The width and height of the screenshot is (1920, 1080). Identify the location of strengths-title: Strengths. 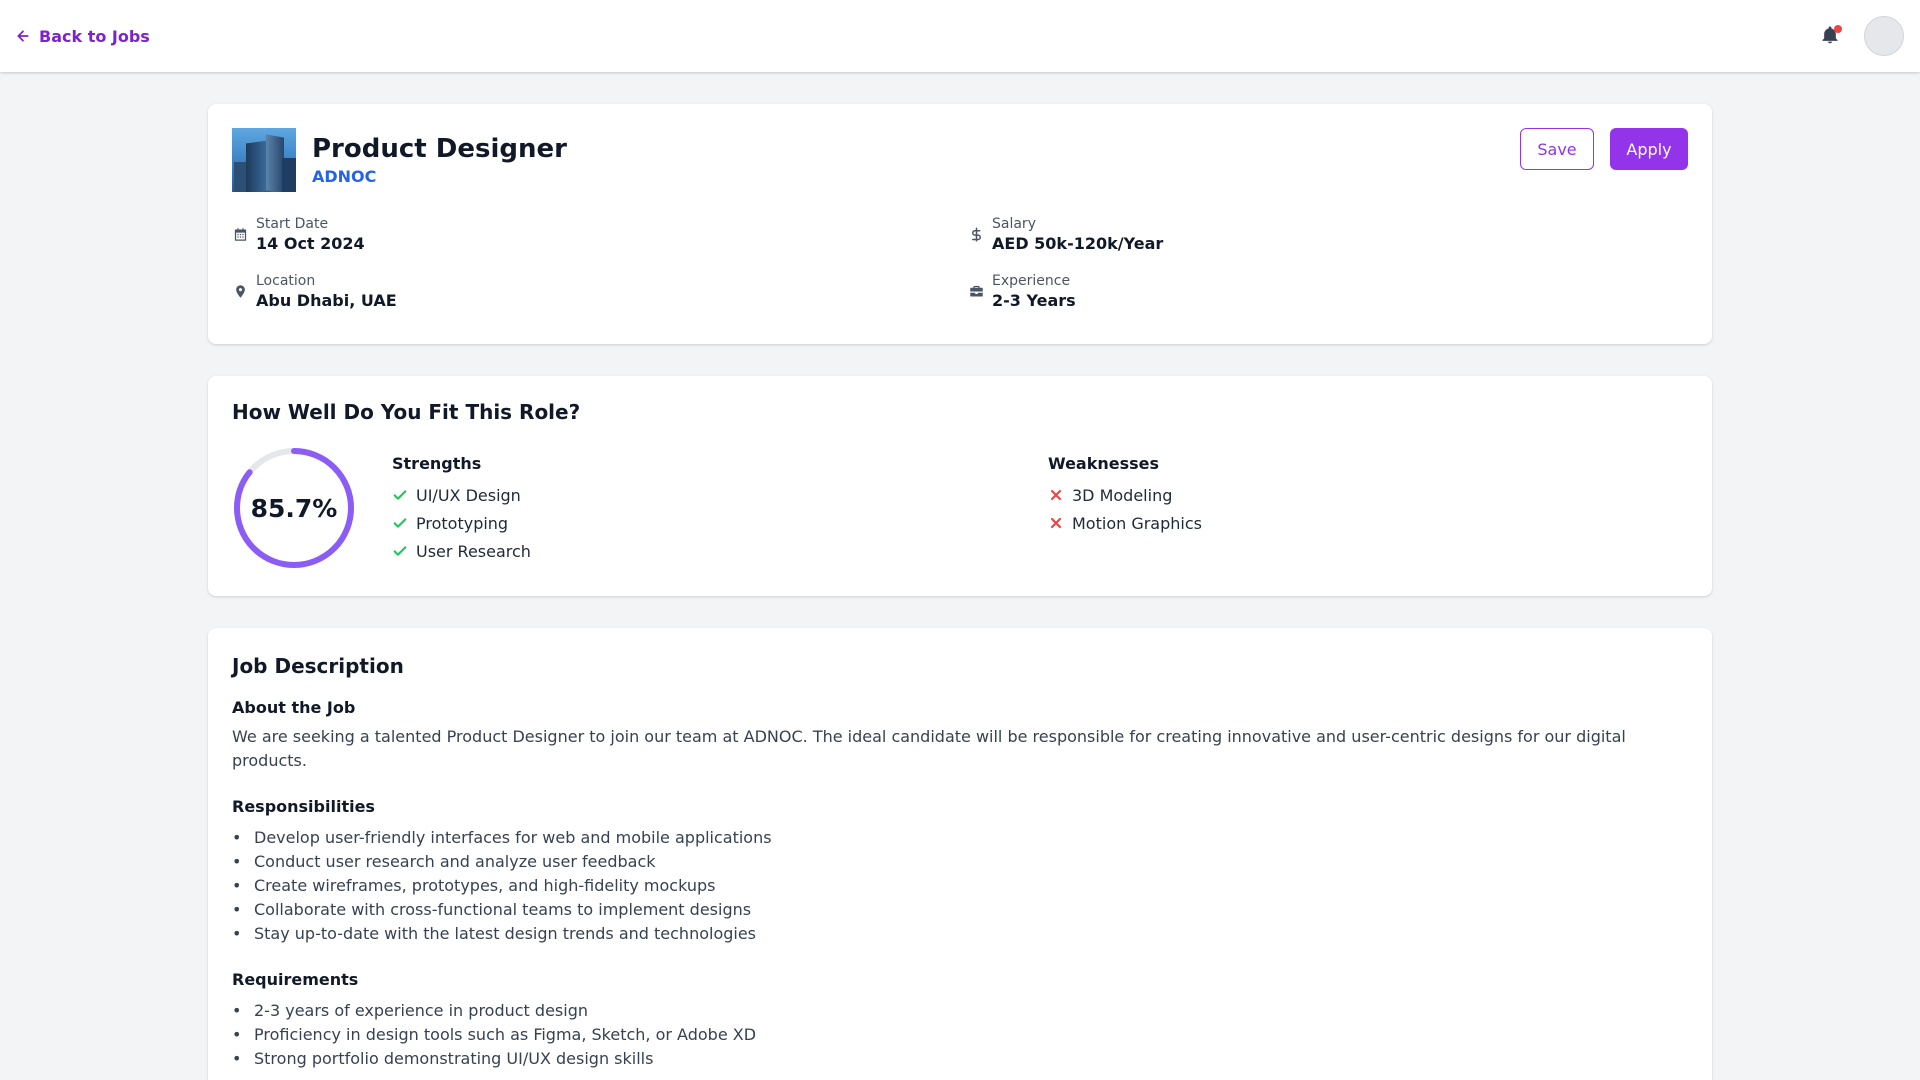
(437, 463).